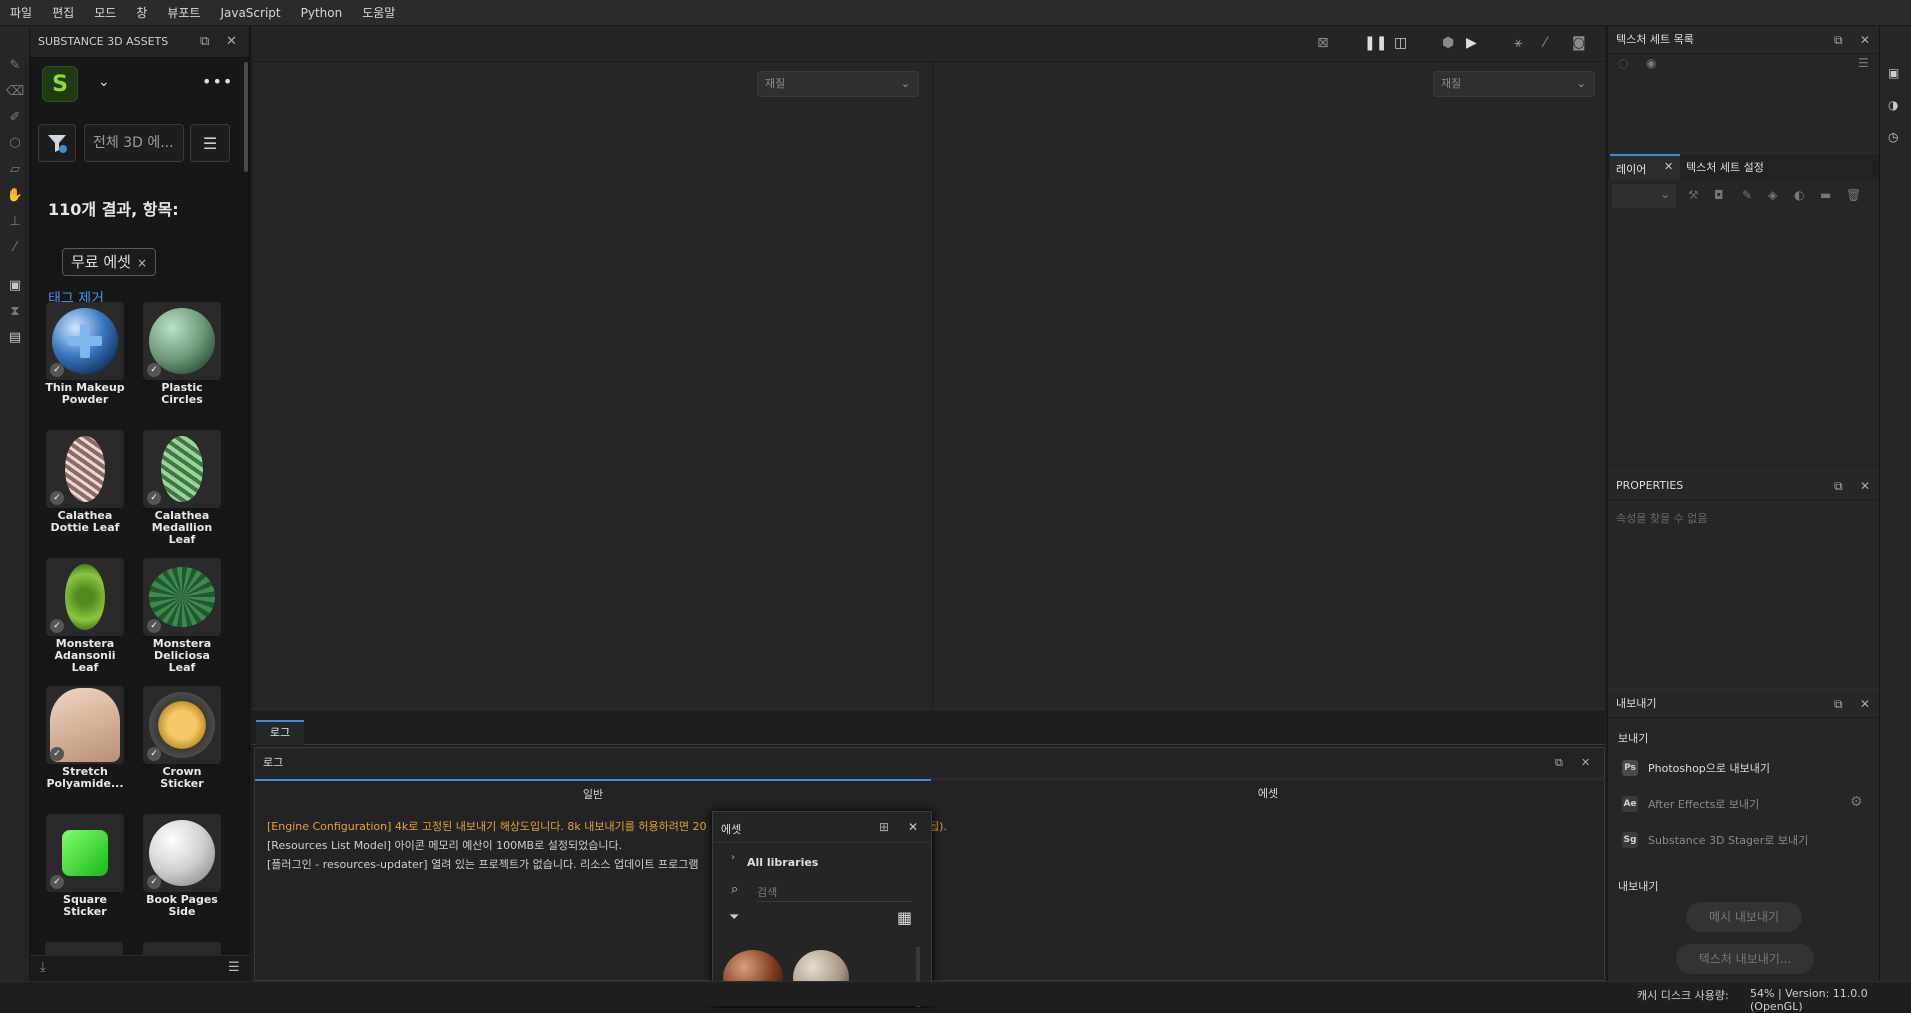 The height and width of the screenshot is (1013, 1911). I want to click on menu-mode: 모드, so click(105, 12).